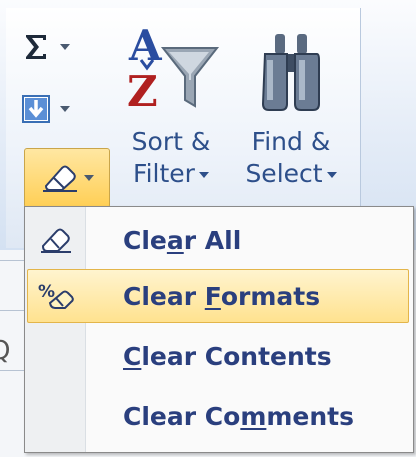 The image size is (416, 457). Describe the element at coordinates (290, 72) in the screenshot. I see `binoculars-icon` at that location.